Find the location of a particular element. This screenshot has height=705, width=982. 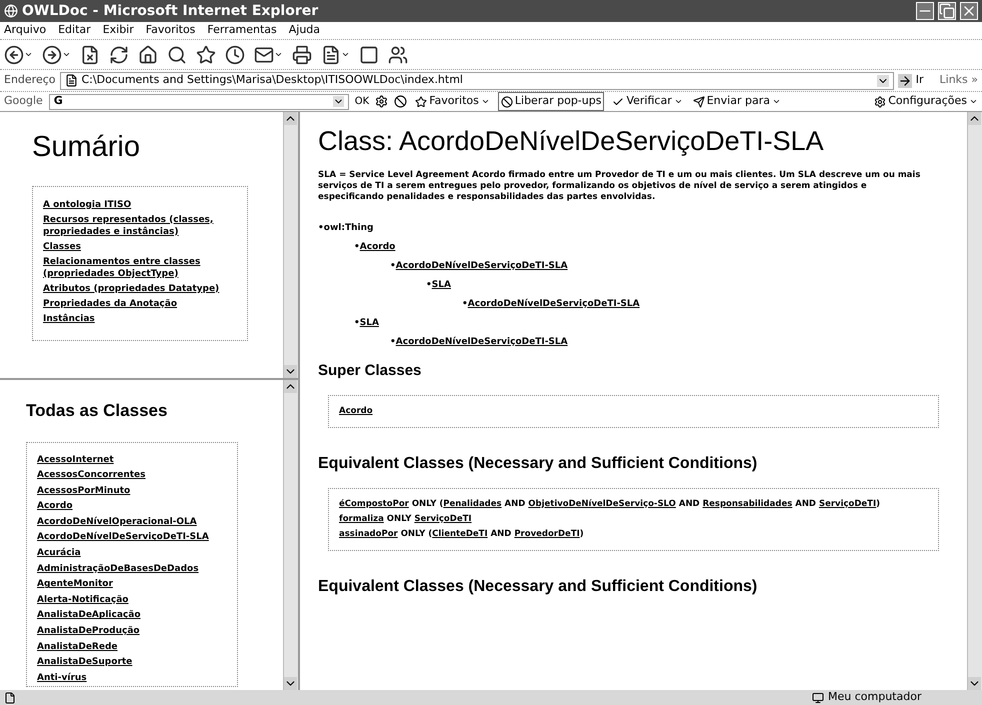

dropdown-icon is located at coordinates (338, 101).